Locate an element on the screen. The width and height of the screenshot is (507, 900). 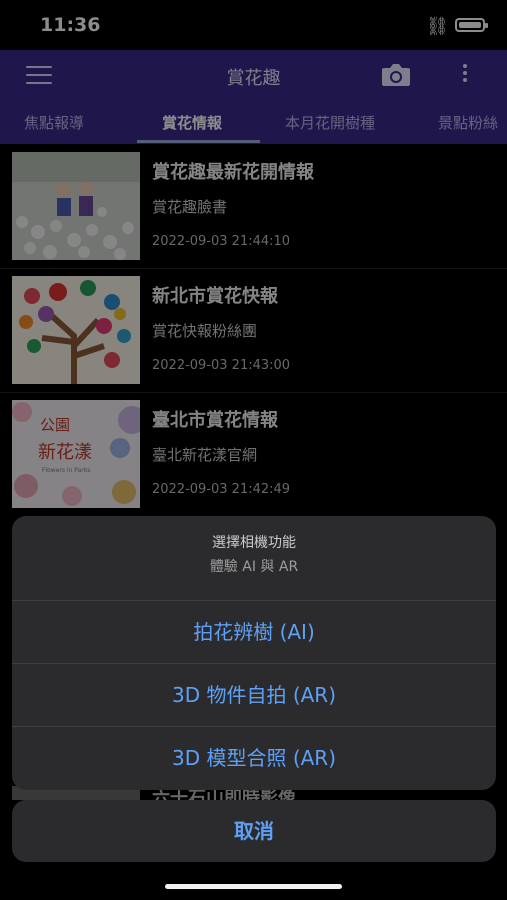
option-ar-selfie: 3D 物件自拍 (AR) is located at coordinates (254, 694).